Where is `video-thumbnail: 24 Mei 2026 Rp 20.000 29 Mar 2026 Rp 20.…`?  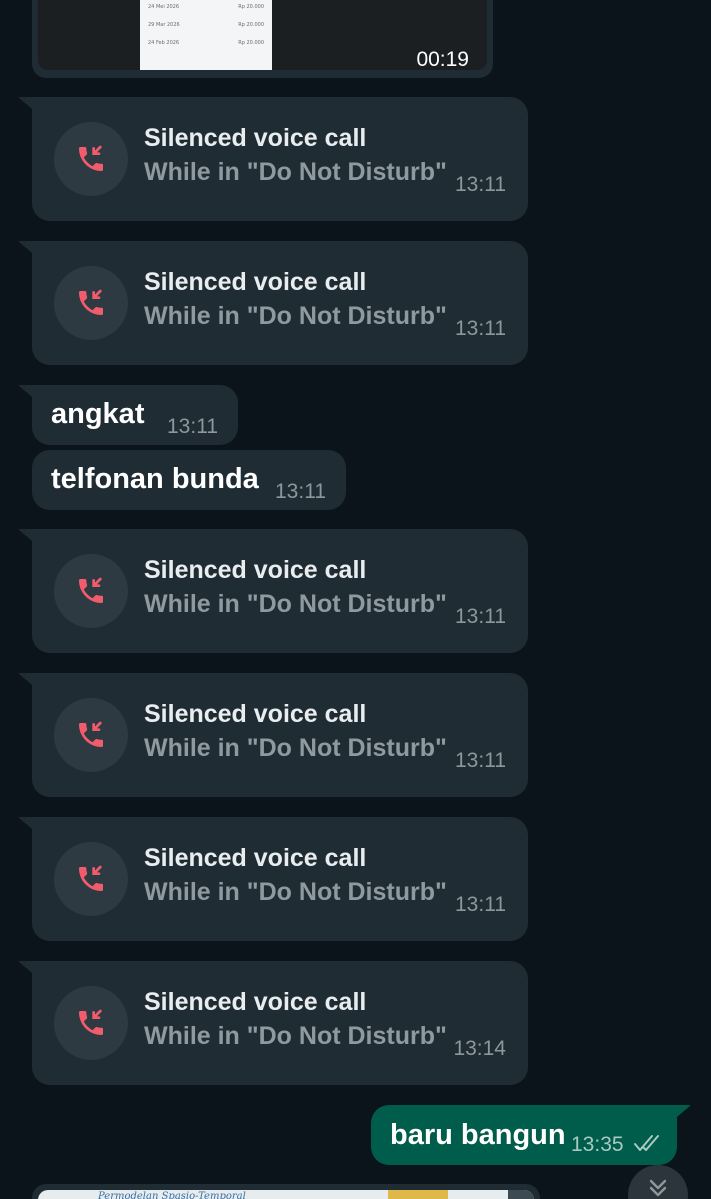 video-thumbnail: 24 Mei 2026 Rp 20.000 29 Mar 2026 Rp 20.… is located at coordinates (262, 35).